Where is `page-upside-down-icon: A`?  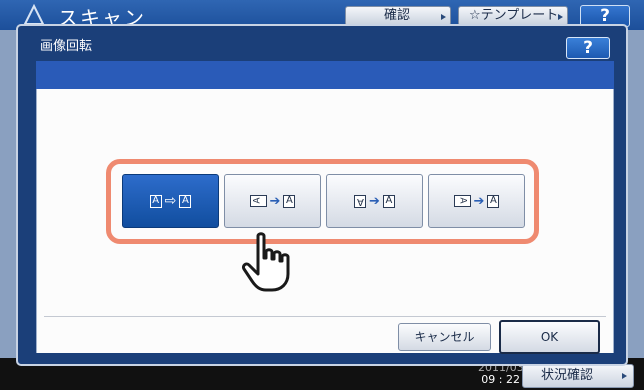 page-upside-down-icon: A is located at coordinates (360, 201).